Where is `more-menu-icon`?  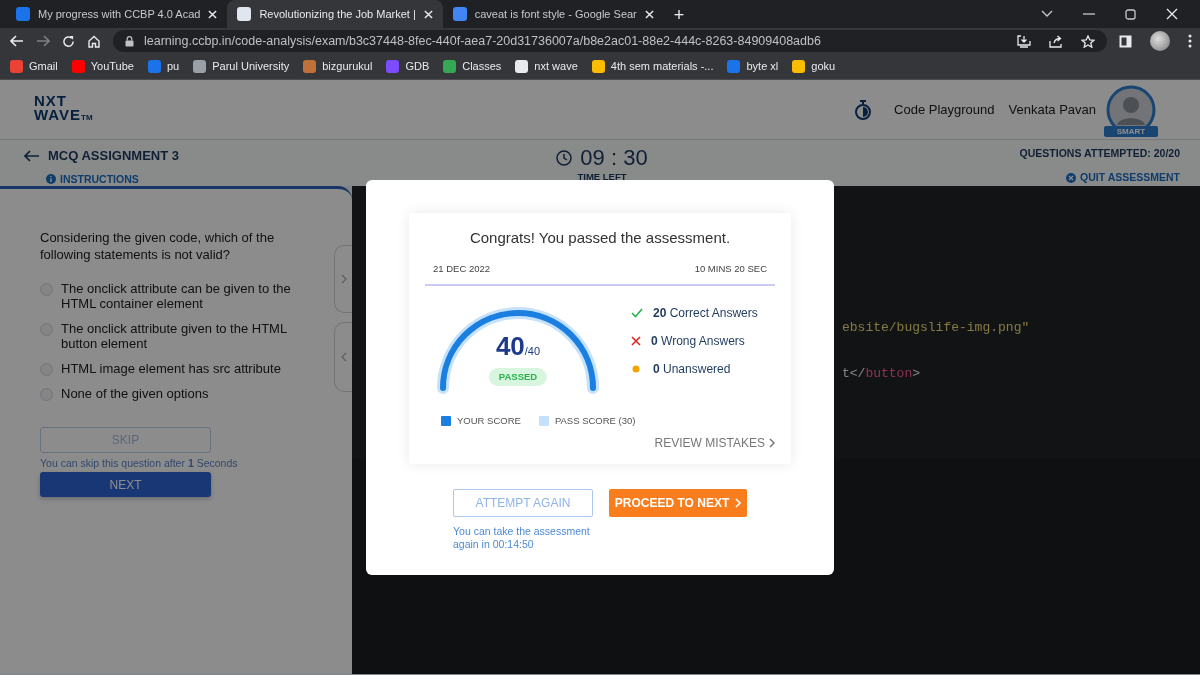
more-menu-icon is located at coordinates (1190, 41).